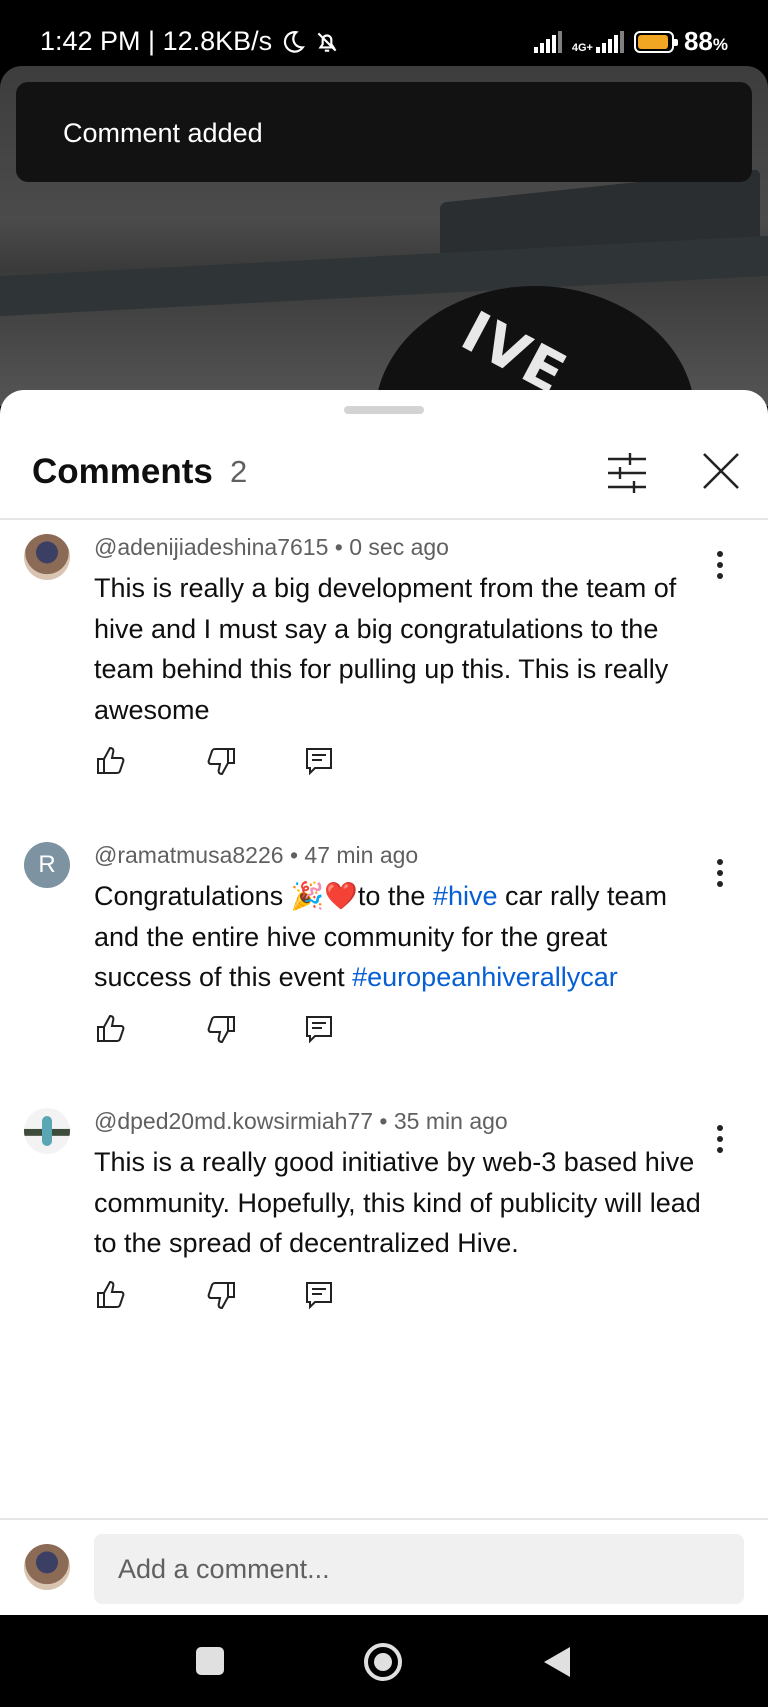 The height and width of the screenshot is (1707, 768). What do you see at coordinates (384, 35) in the screenshot?
I see `status-bar: 1:42 PM | 12.8KB/s 4G+ 88%` at bounding box center [384, 35].